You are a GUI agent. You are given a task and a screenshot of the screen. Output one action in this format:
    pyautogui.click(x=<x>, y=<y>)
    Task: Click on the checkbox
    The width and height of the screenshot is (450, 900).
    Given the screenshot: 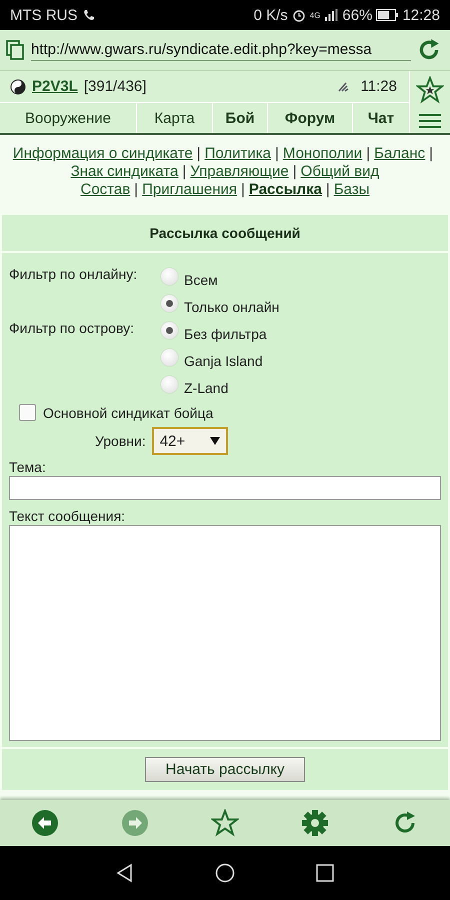 What is the action you would take?
    pyautogui.click(x=27, y=412)
    